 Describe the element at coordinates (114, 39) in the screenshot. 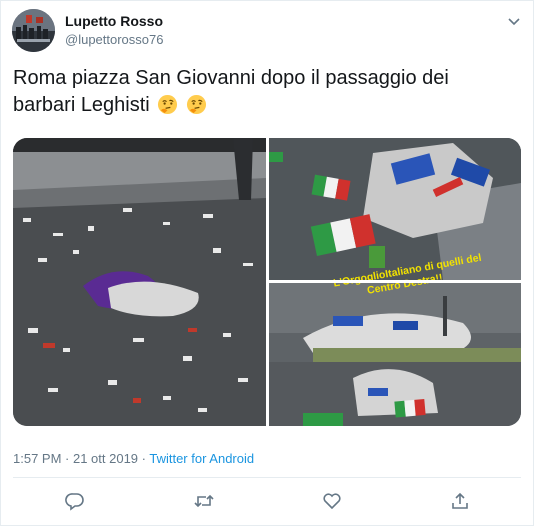

I see `author-handle: @lupettorosso76` at that location.